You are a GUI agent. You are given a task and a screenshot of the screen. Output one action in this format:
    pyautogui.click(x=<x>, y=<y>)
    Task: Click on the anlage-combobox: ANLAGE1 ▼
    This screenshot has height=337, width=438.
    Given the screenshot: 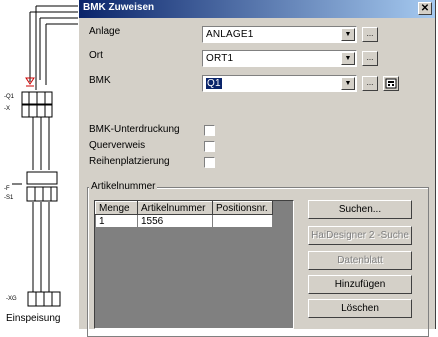 What is the action you would take?
    pyautogui.click(x=279, y=34)
    